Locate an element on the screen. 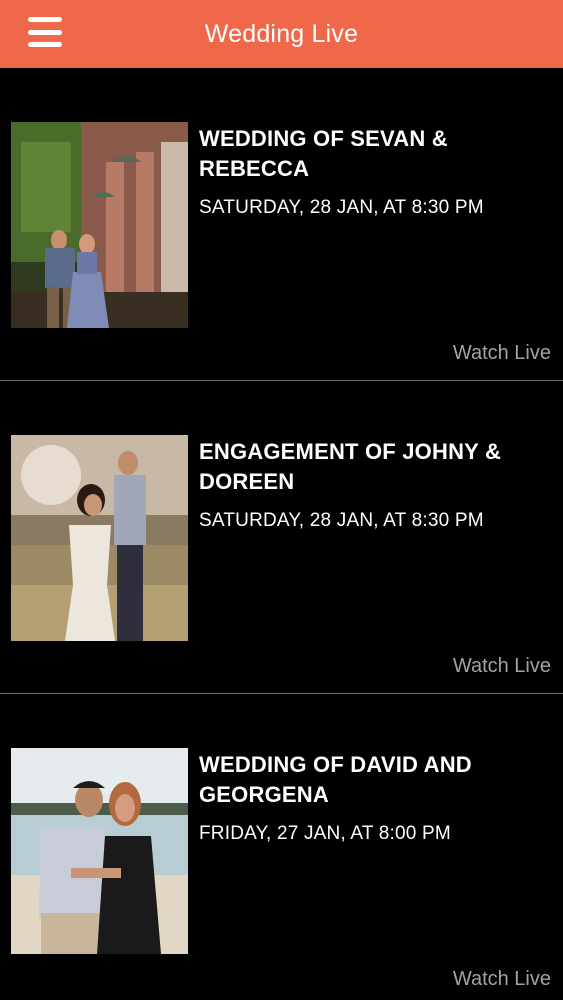  app-header: Wedding Live is located at coordinates (281, 34).